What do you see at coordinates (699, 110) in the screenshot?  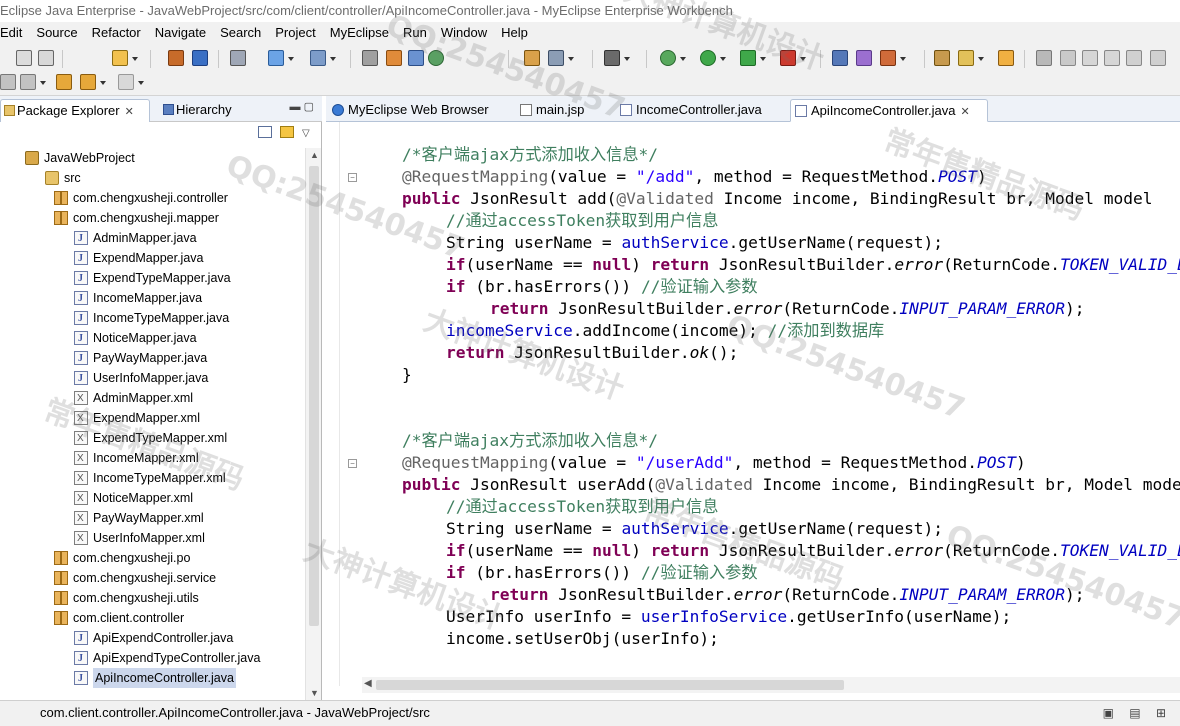 I see `editor-tab: IncomeController.java` at bounding box center [699, 110].